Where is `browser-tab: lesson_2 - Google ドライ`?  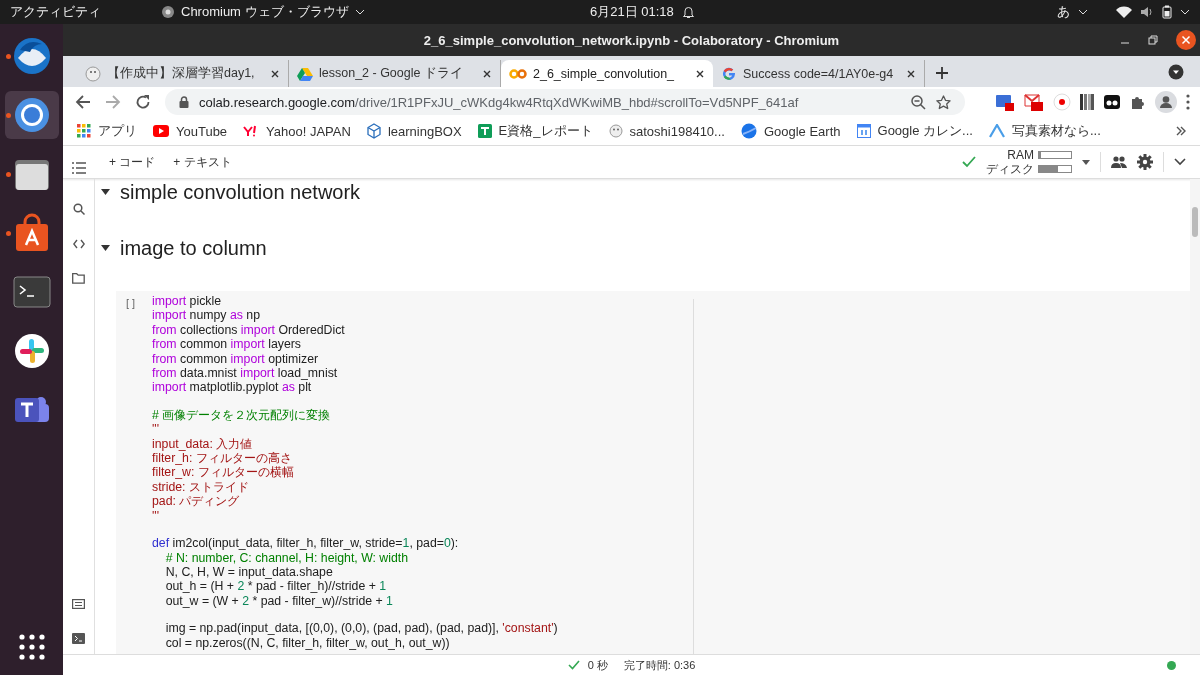 browser-tab: lesson_2 - Google ドライ is located at coordinates (395, 73).